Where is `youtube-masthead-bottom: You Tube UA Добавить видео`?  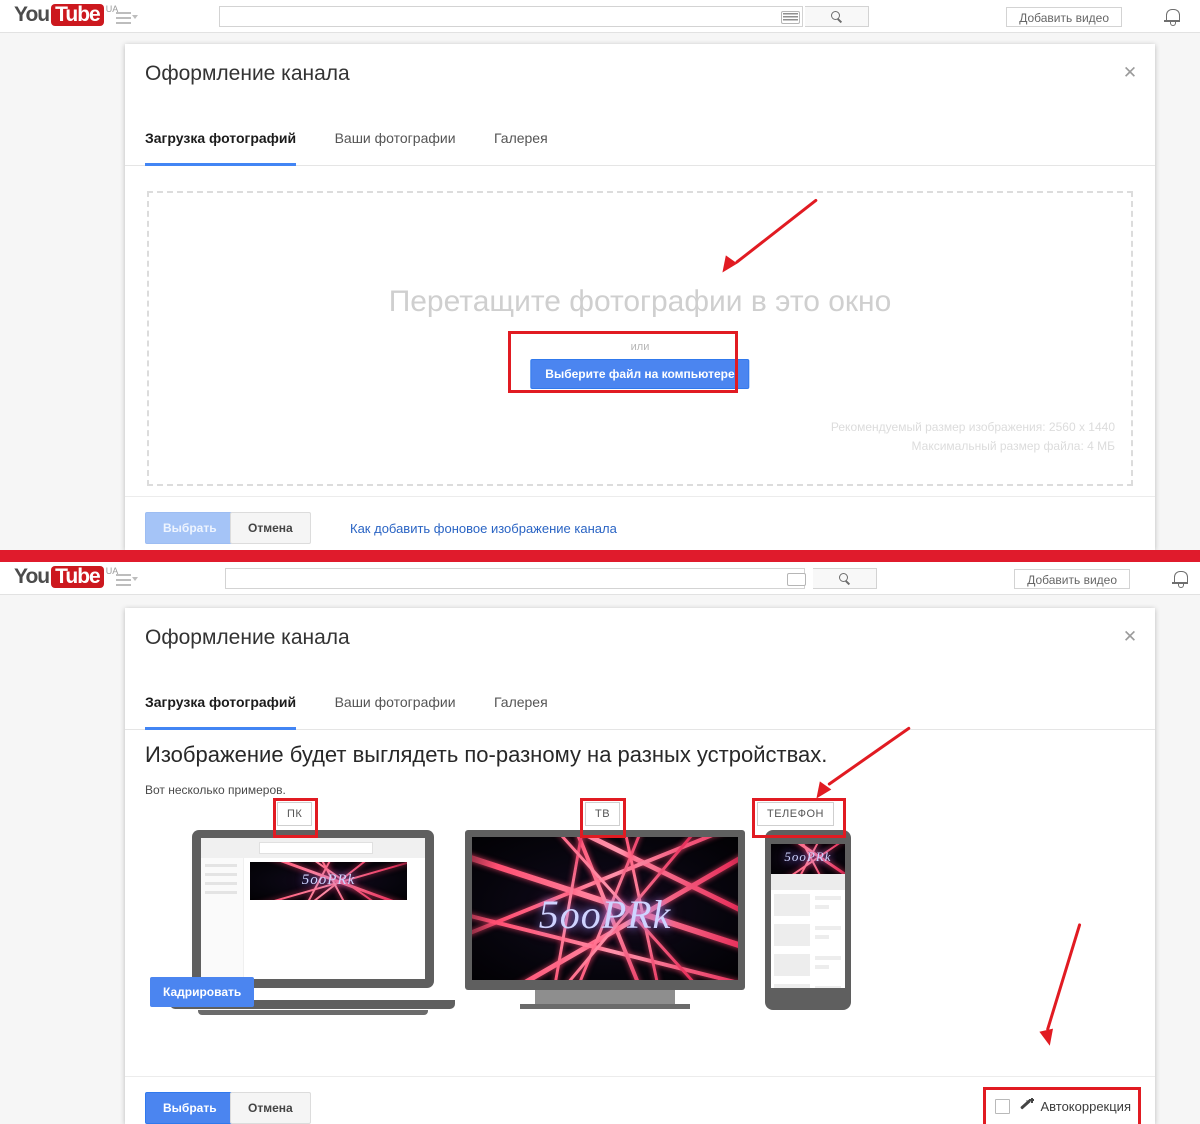
youtube-masthead-bottom: You Tube UA Добавить видео is located at coordinates (600, 578).